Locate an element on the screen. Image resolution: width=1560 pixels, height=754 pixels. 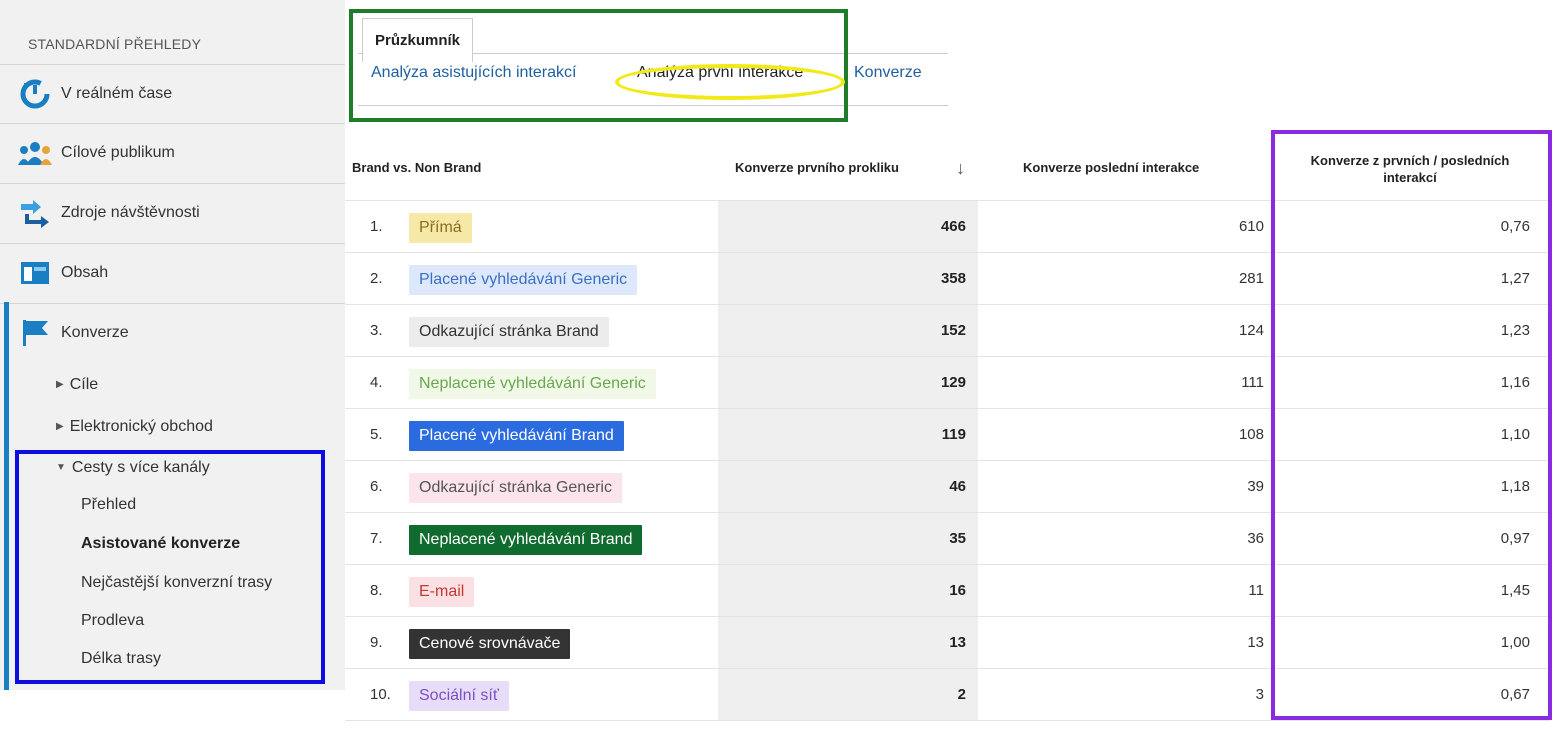
last-interaction-conversions-value: 39 is located at coordinates (1255, 486).